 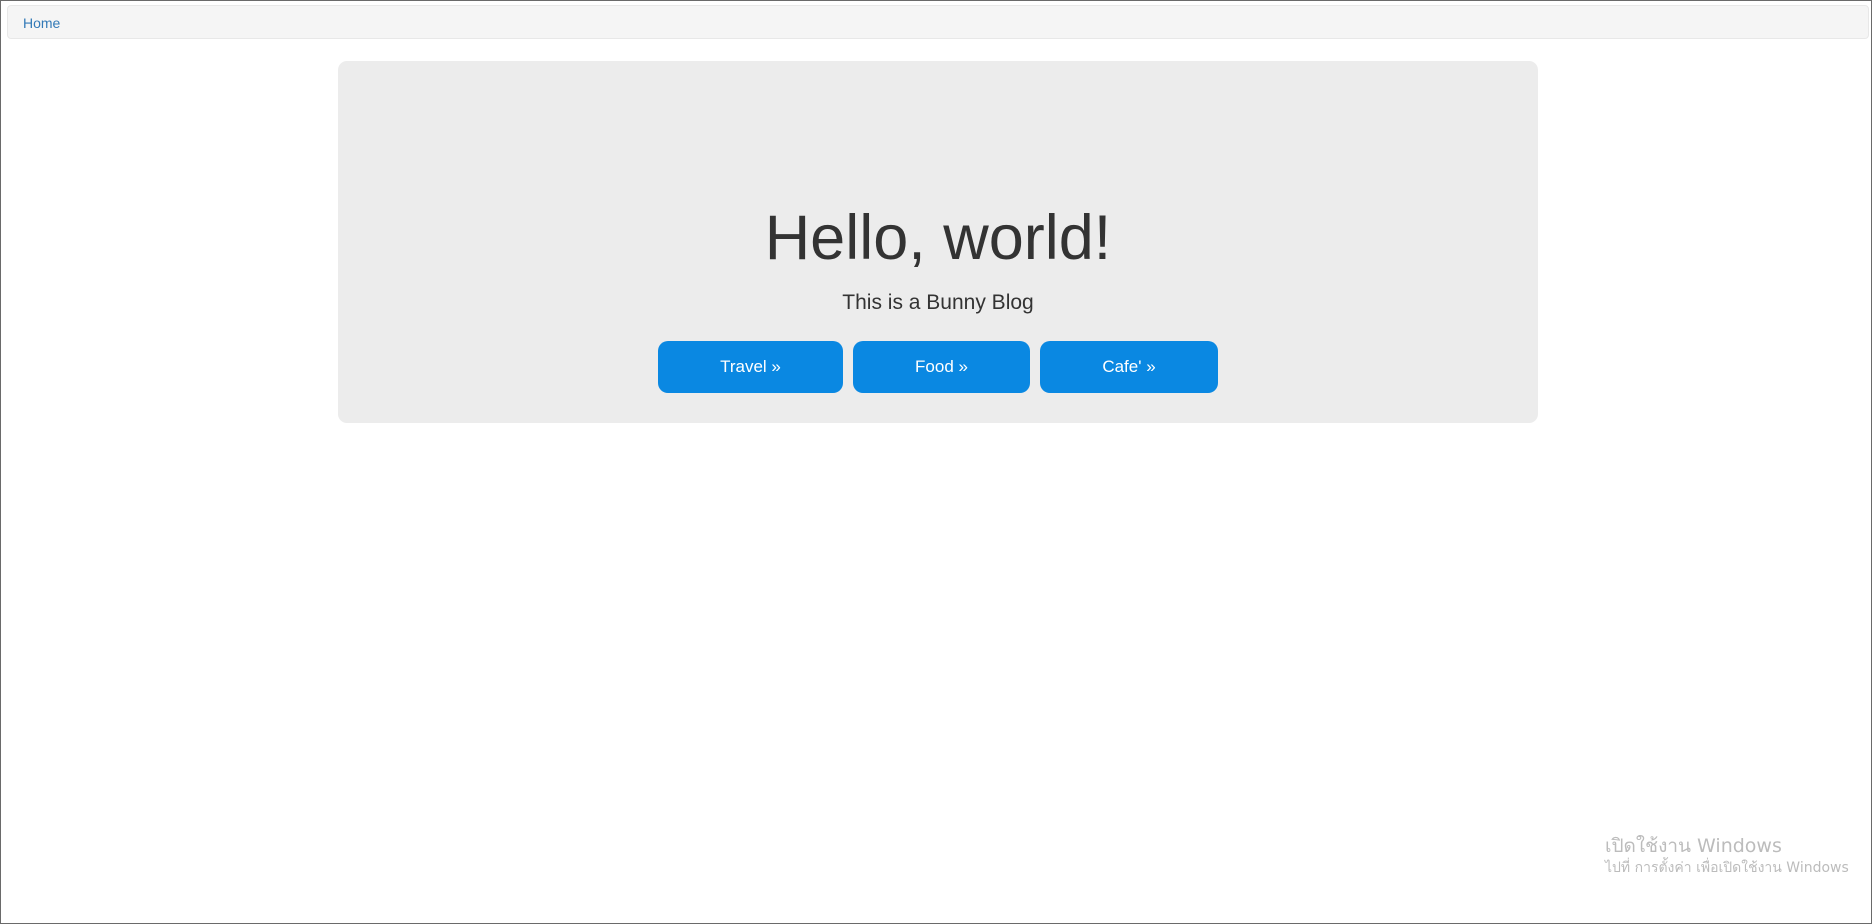 I want to click on navbar: Home, so click(x=938, y=22).